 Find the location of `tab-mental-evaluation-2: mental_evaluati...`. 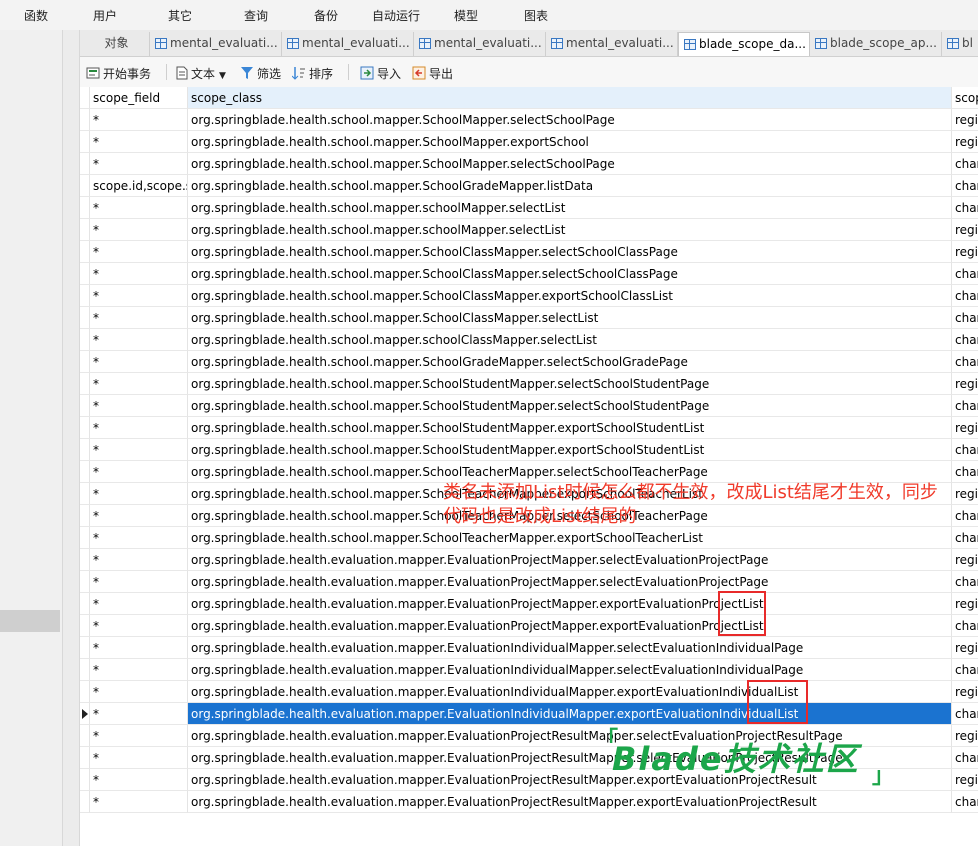

tab-mental-evaluation-2: mental_evaluati... is located at coordinates (348, 44).